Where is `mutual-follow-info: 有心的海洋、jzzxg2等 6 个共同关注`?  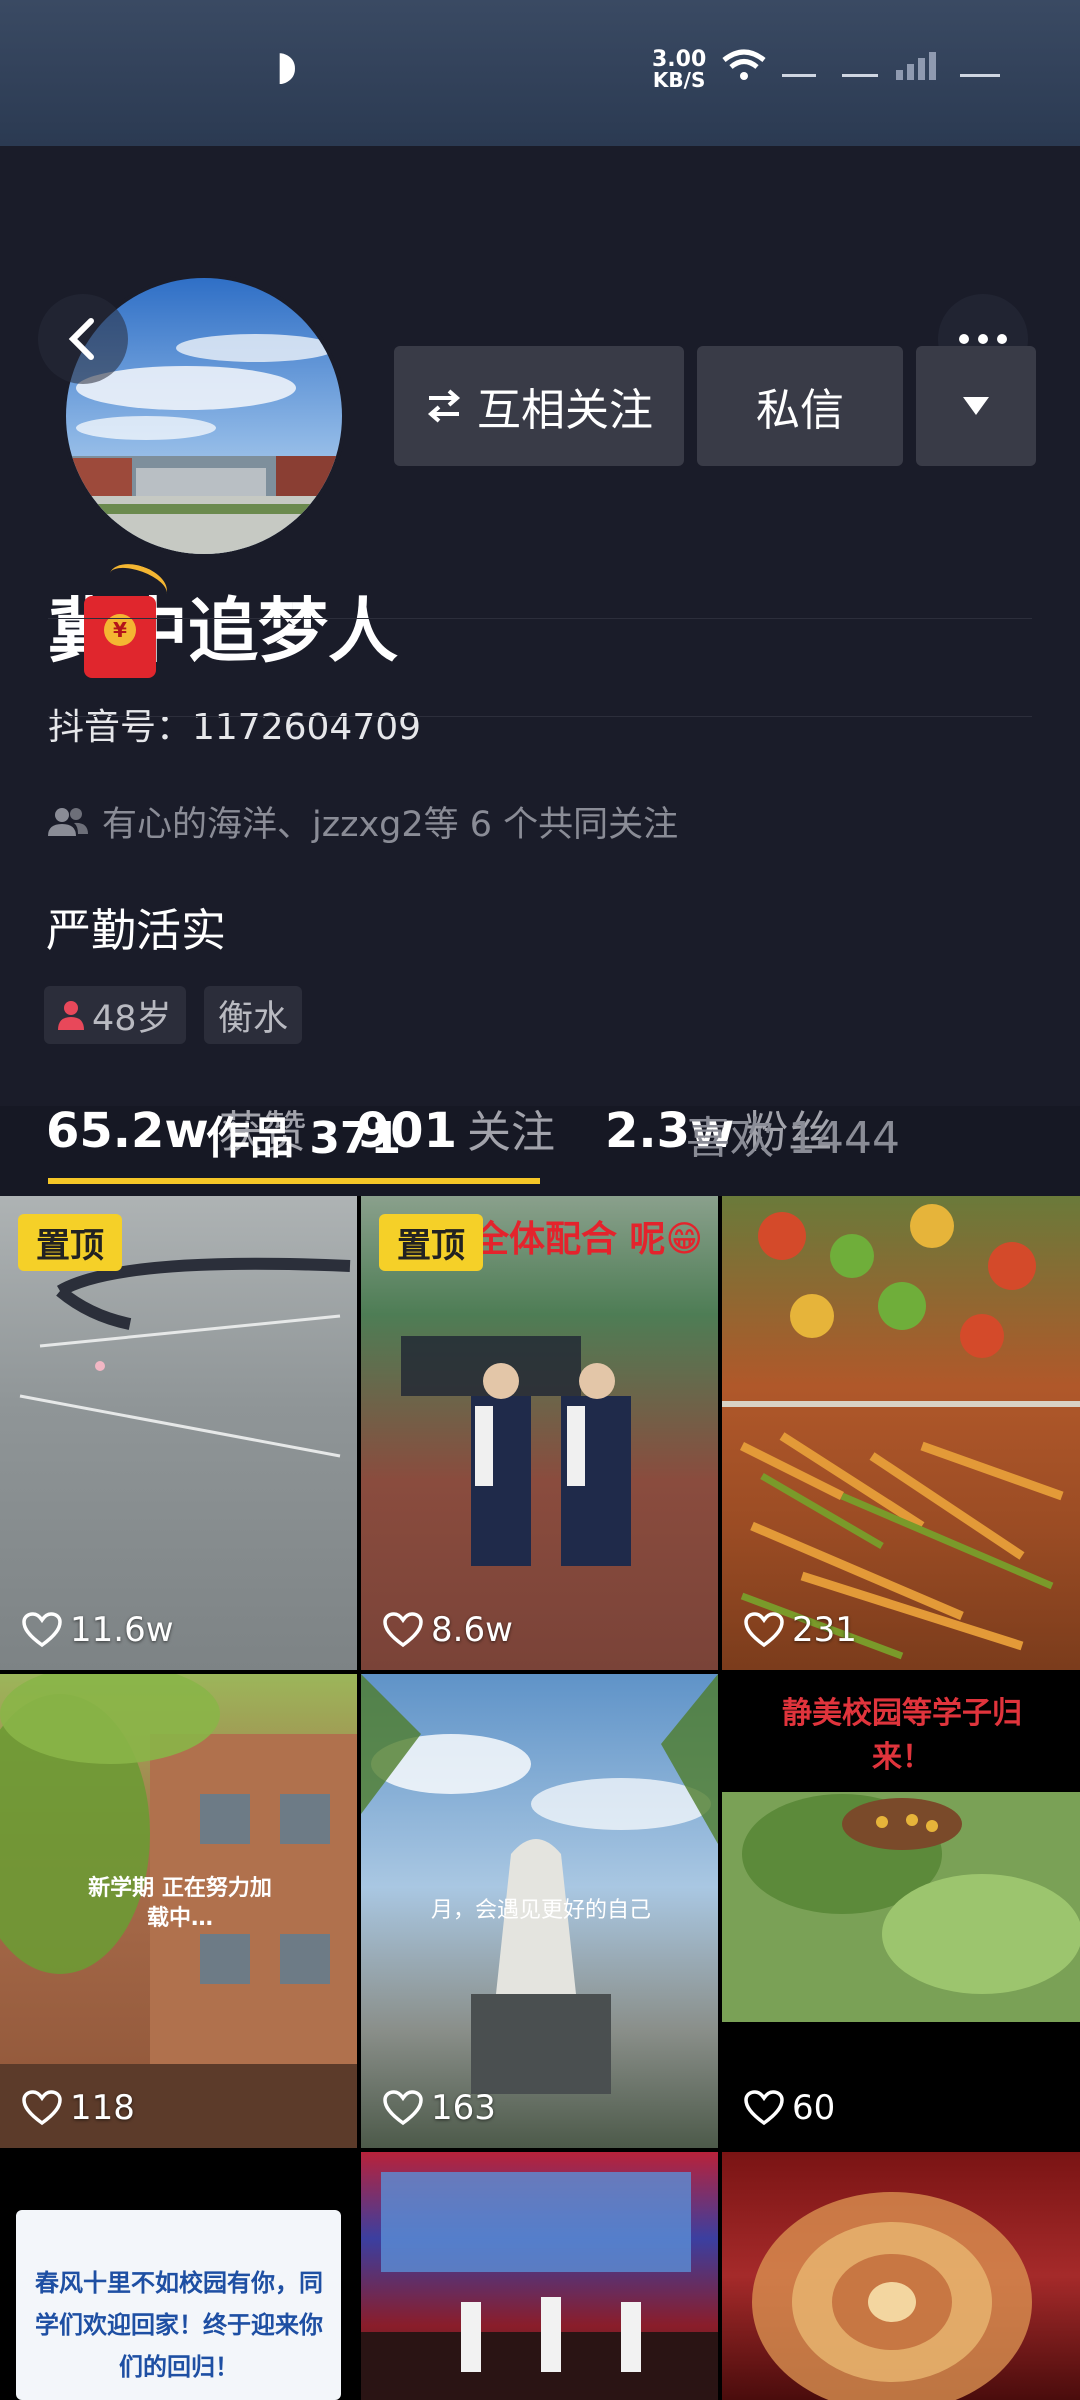
mutual-follow-info: 有心的海洋、jzzxg2等 6 个共同关注 is located at coordinates (363, 821).